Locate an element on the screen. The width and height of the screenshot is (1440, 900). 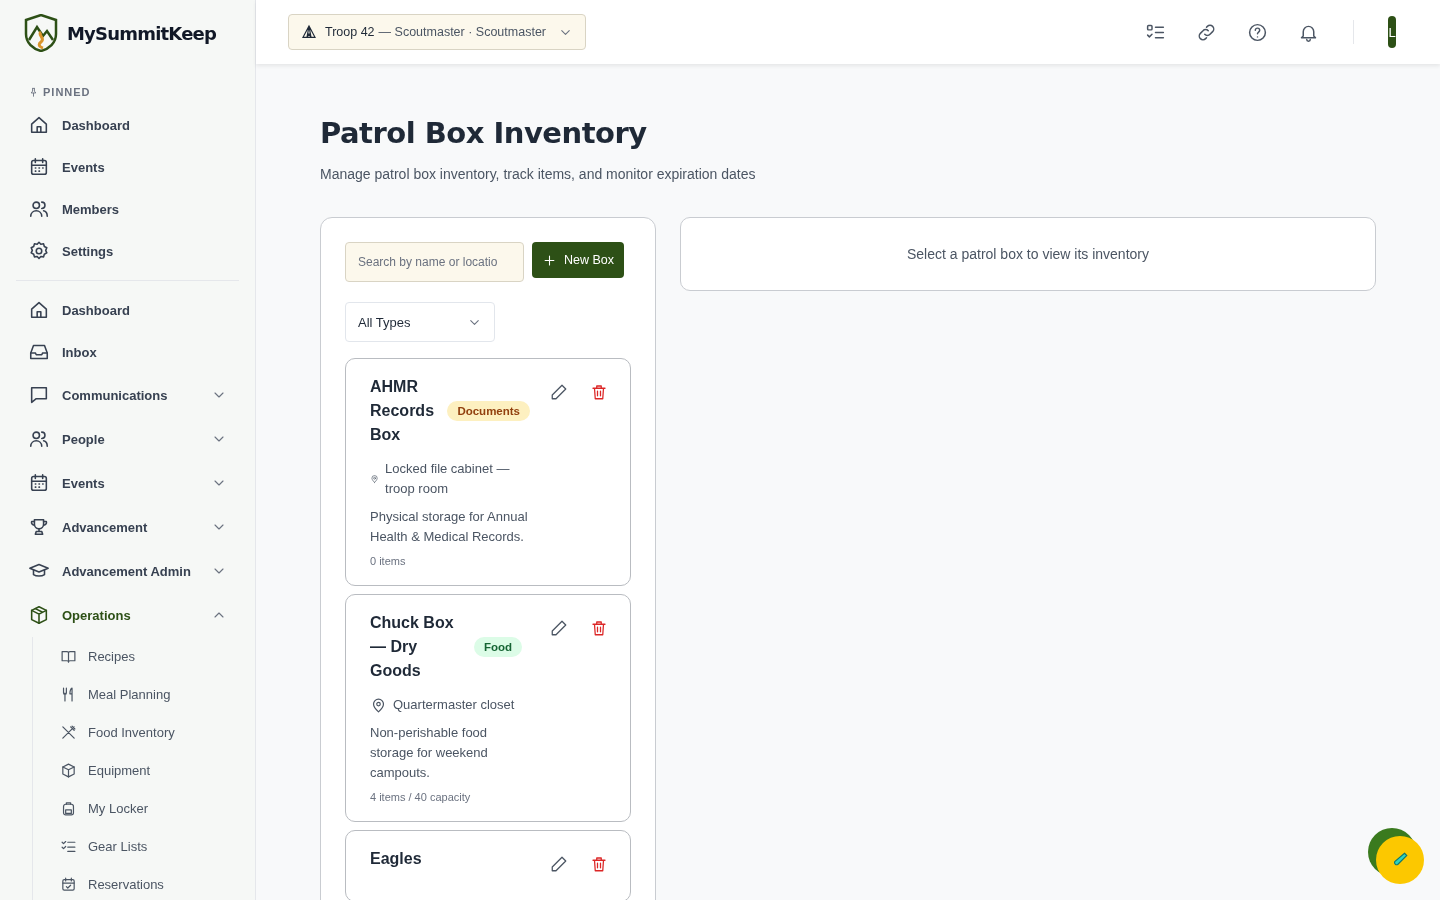
sub-nav-item: My Locker is located at coordinates (145, 808).